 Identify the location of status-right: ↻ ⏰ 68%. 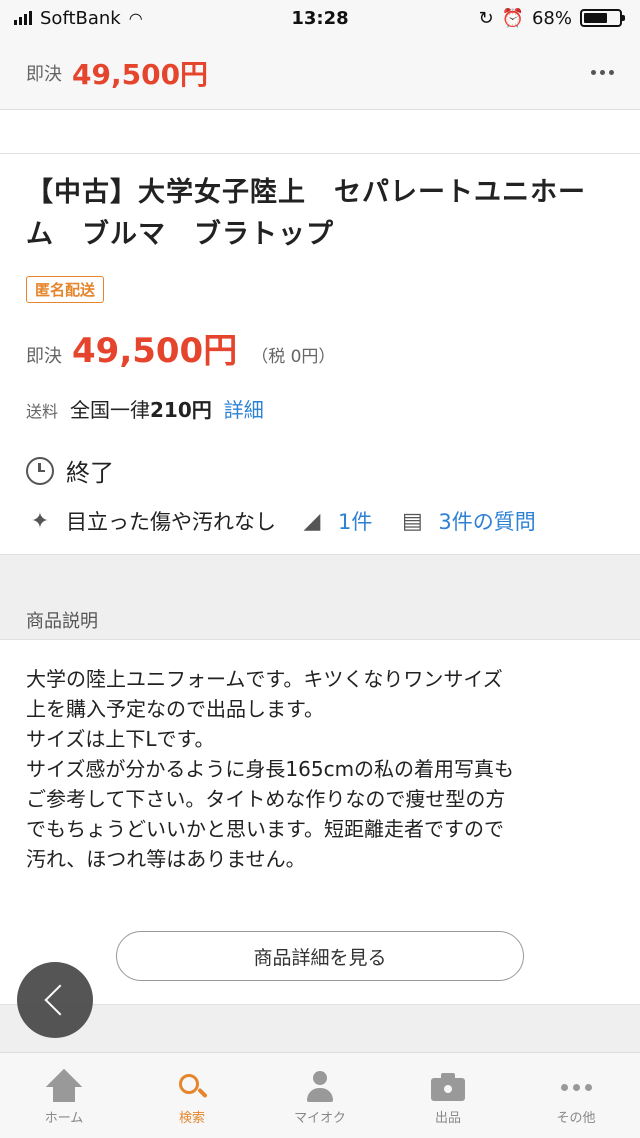
(551, 18).